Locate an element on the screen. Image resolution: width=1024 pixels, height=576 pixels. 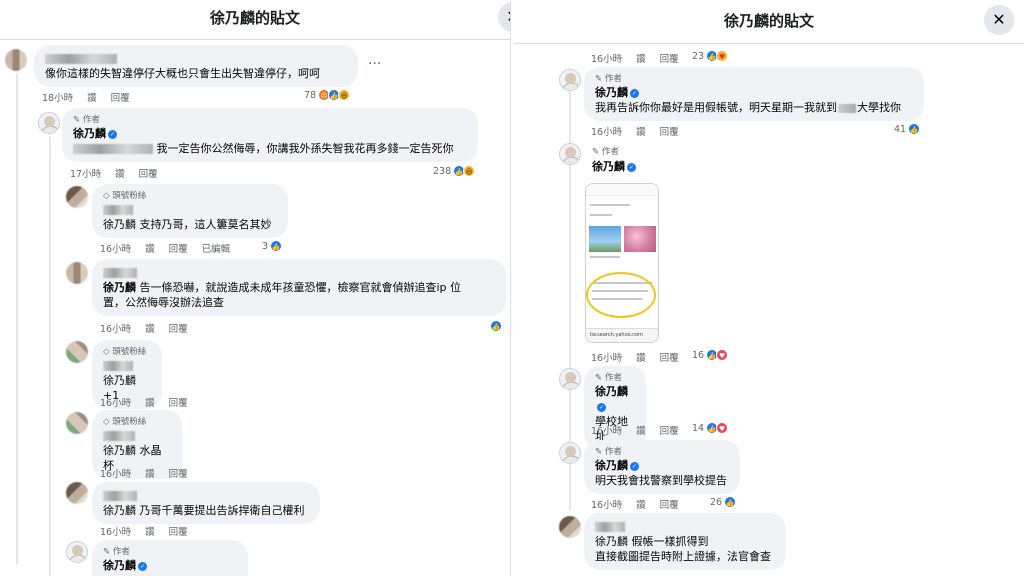
reaction-summary: 26 👍 is located at coordinates (723, 502).